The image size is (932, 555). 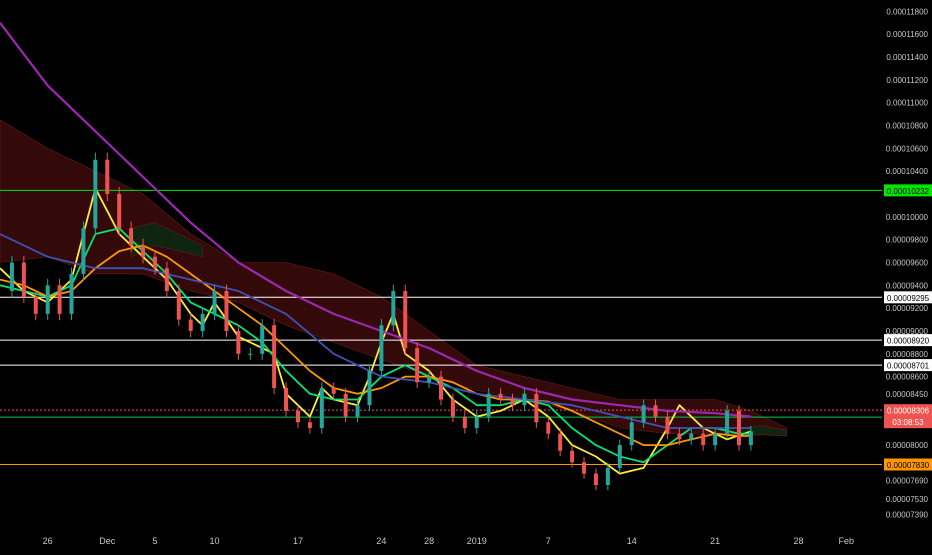 I want to click on x-tick-1: Dec, so click(x=107, y=541).